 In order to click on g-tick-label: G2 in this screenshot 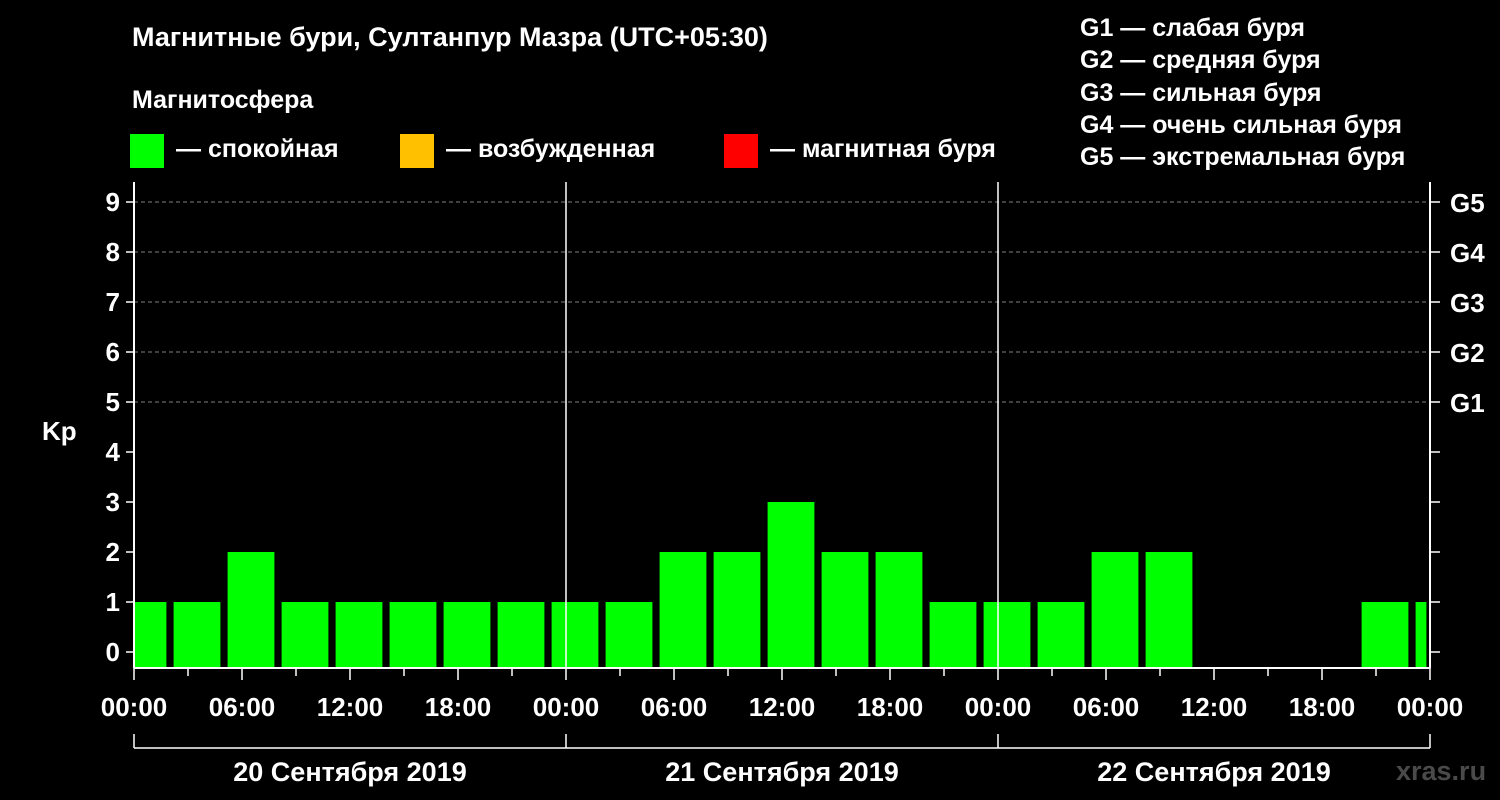, I will do `click(1467, 353)`.